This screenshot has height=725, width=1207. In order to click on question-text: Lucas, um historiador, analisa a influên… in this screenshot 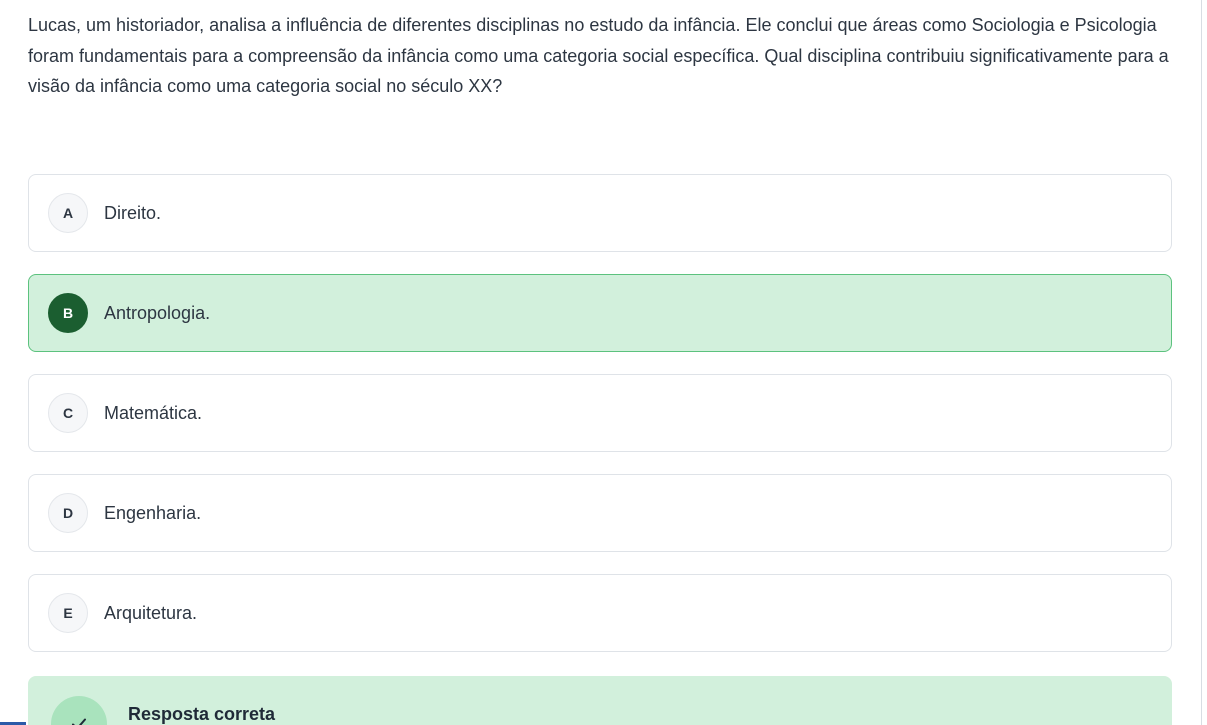, I will do `click(598, 55)`.